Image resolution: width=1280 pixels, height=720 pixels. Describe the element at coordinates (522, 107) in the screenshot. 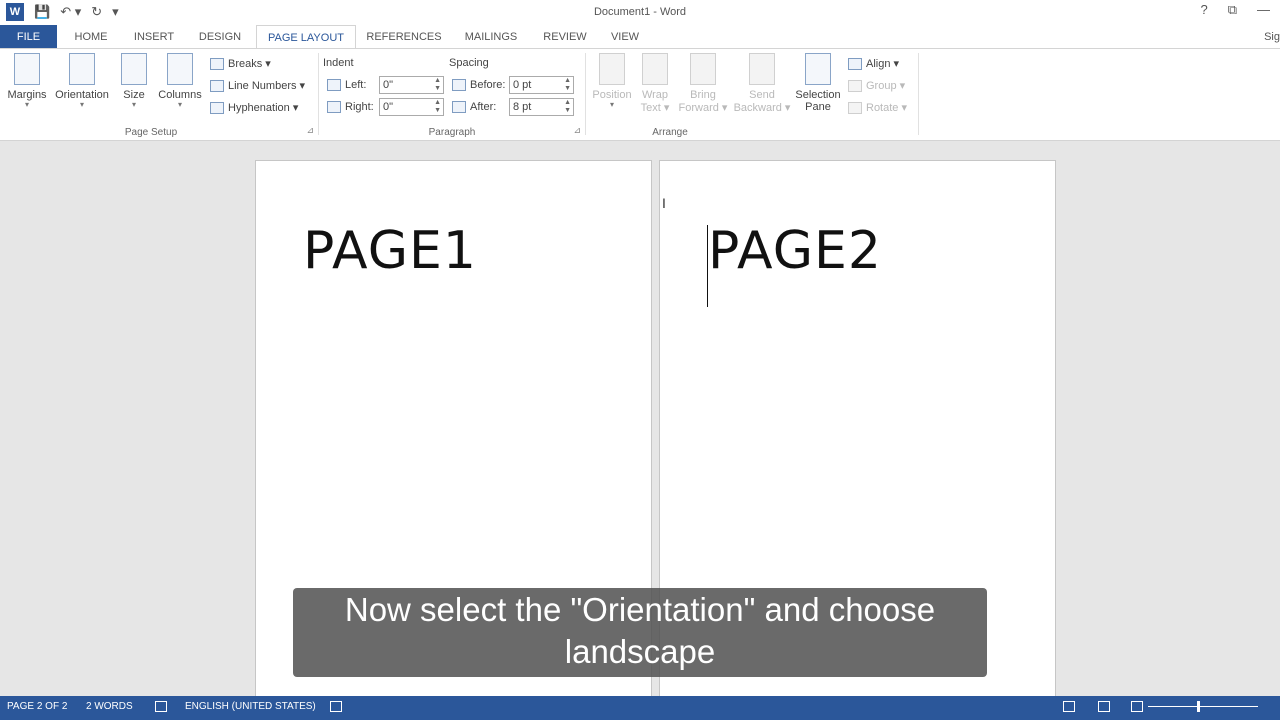

I see `spacing-after-value: 8 pt` at that location.